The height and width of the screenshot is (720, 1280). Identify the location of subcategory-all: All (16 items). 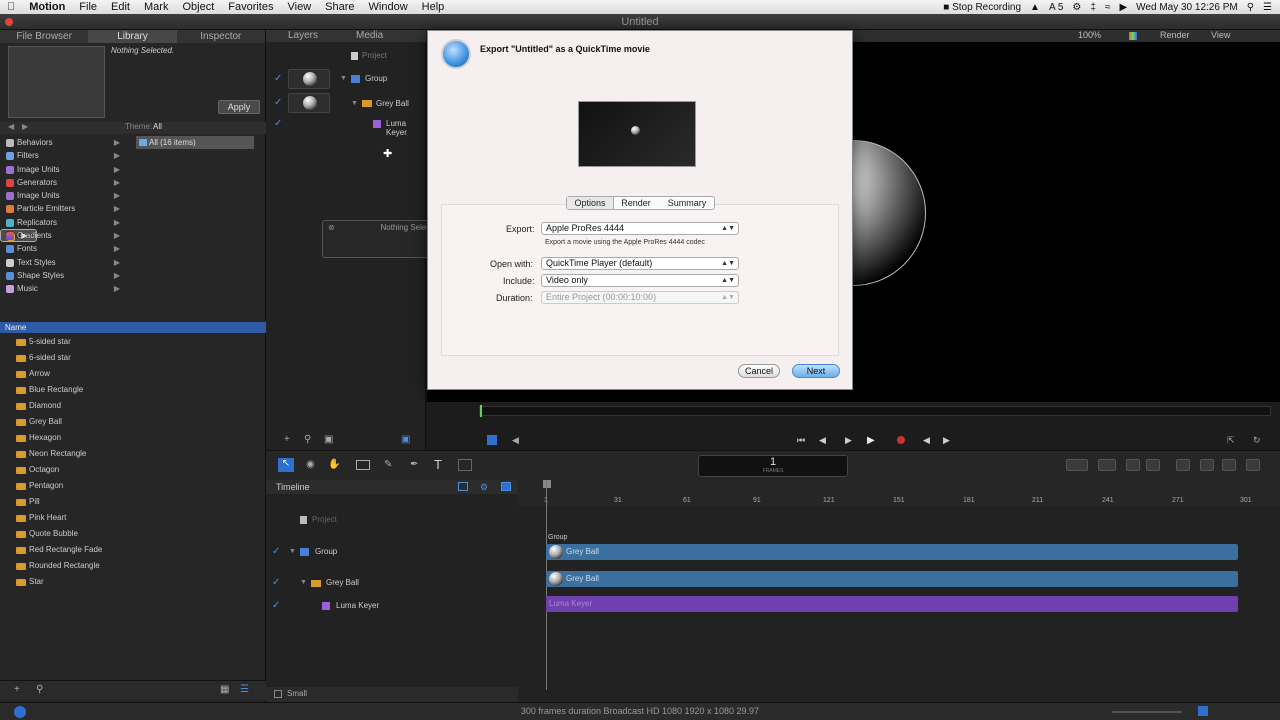
(195, 142).